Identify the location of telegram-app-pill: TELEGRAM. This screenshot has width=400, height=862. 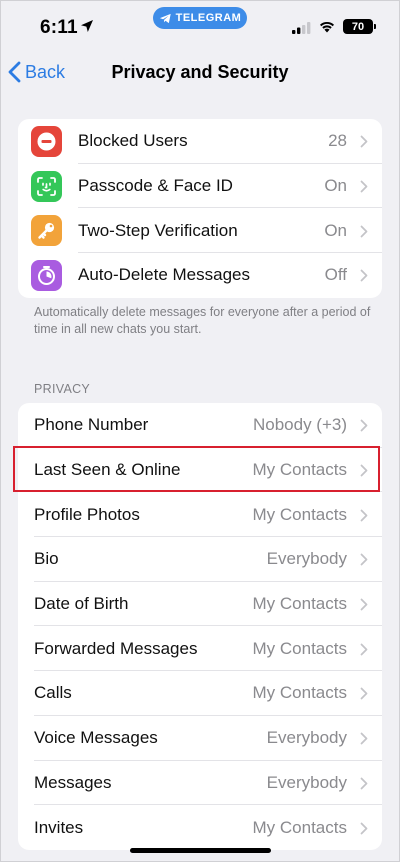
(200, 18).